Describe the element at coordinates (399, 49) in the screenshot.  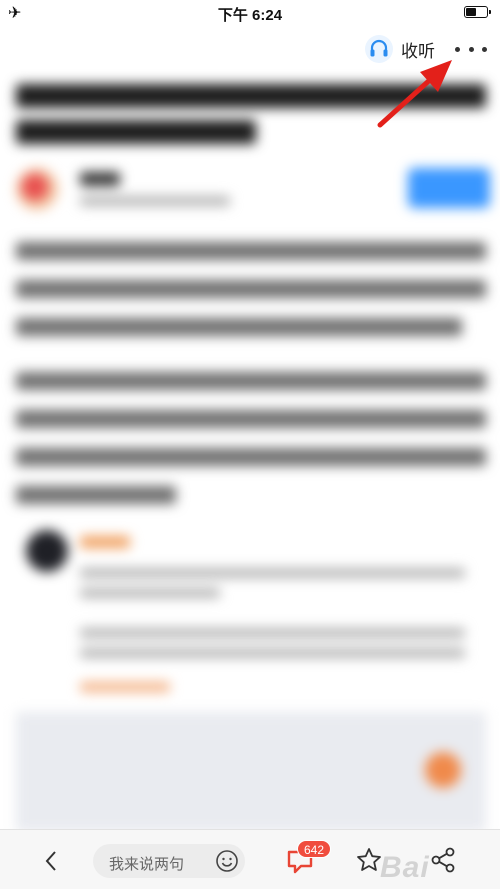
I see `listen-button: 收听` at that location.